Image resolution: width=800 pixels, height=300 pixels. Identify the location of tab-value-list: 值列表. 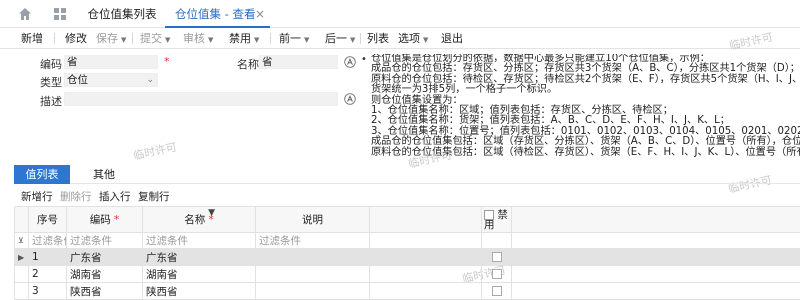
(42, 174).